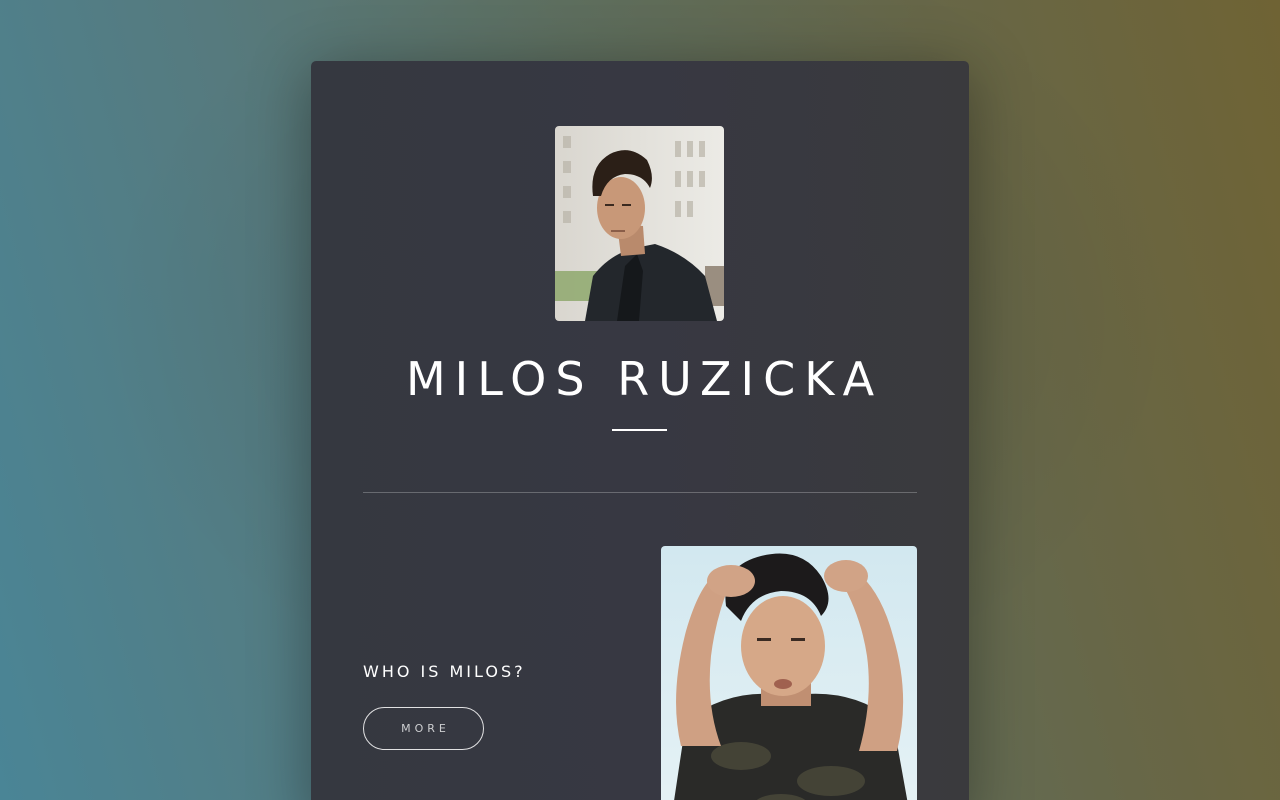 This screenshot has width=1280, height=800. I want to click on avatar, so click(639, 223).